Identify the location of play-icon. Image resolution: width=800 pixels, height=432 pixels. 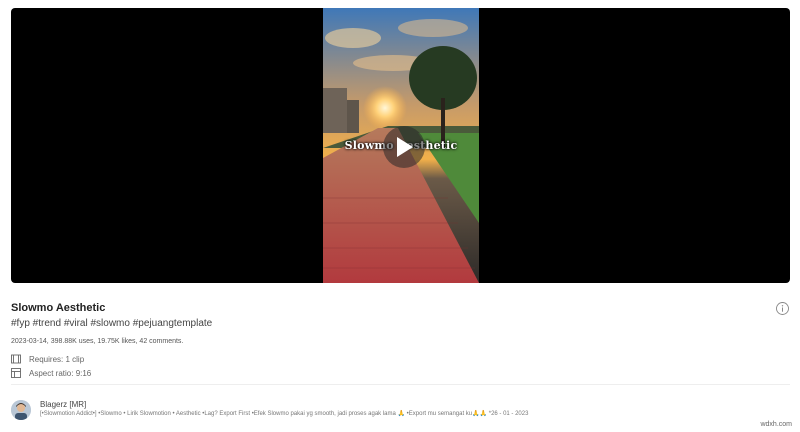
(405, 147).